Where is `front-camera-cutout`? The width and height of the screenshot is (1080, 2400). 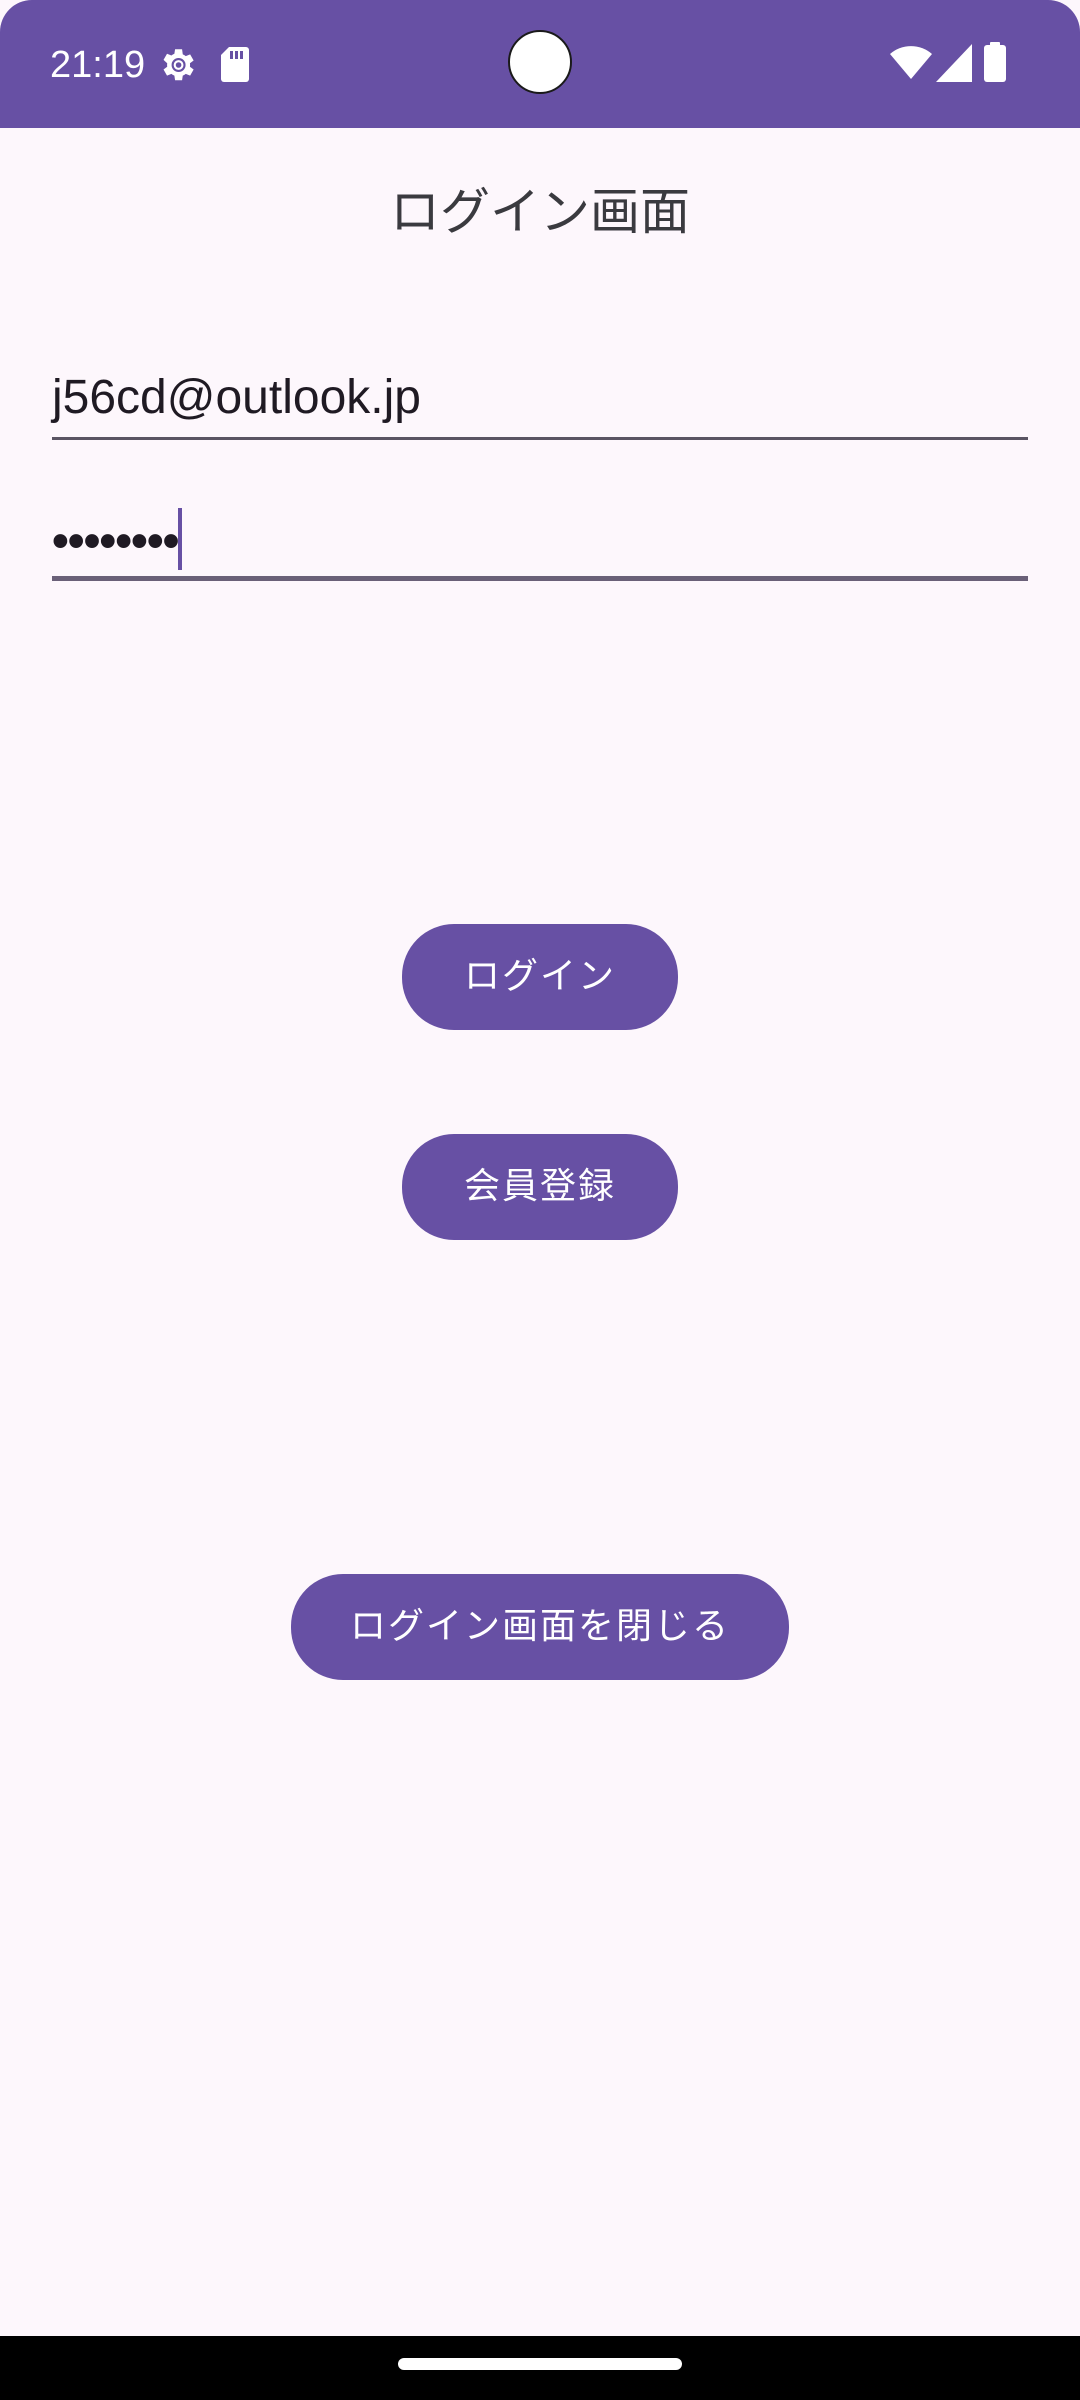
front-camera-cutout is located at coordinates (540, 62).